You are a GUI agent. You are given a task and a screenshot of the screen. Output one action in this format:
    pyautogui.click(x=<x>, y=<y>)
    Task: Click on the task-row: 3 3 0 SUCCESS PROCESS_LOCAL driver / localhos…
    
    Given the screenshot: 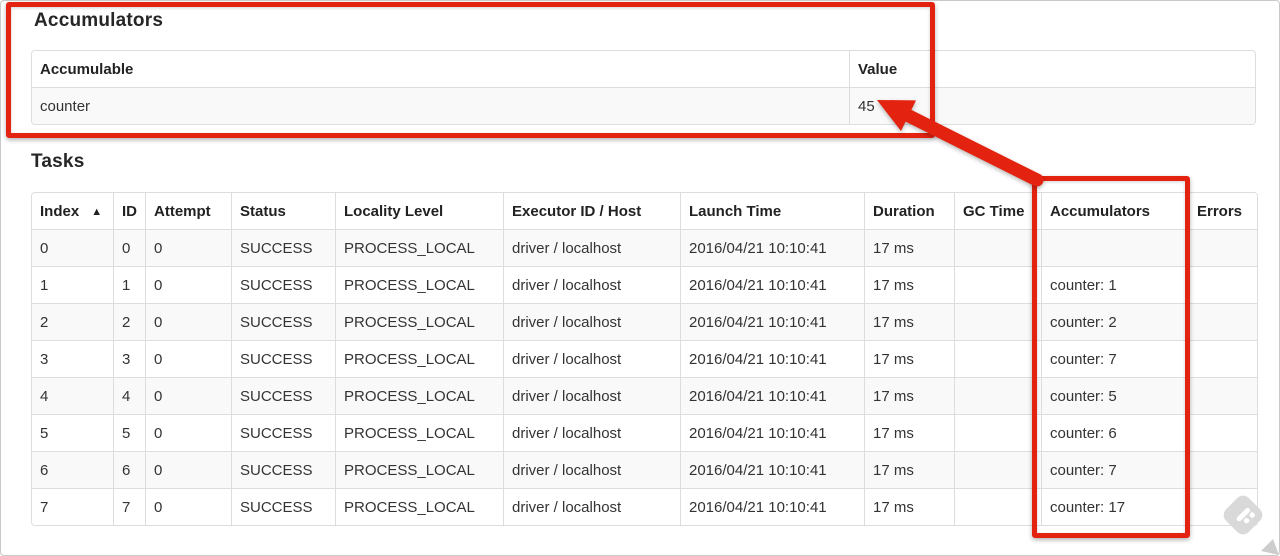 What is the action you would take?
    pyautogui.click(x=644, y=359)
    